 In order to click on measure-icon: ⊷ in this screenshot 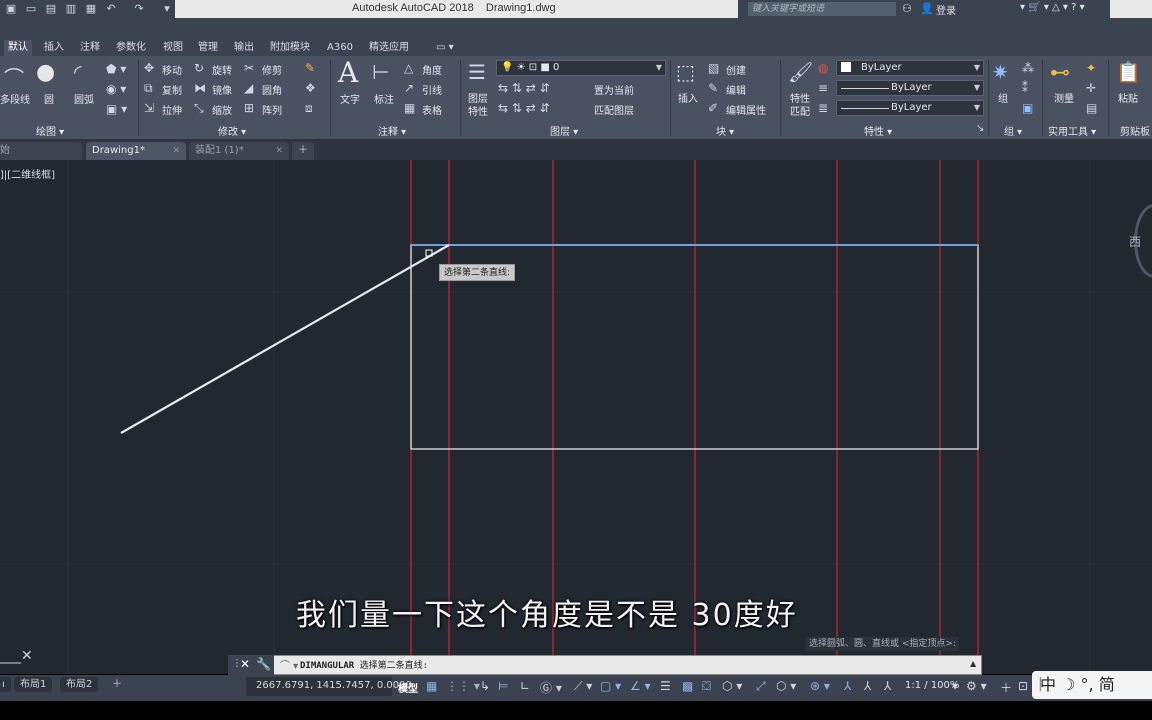, I will do `click(1060, 72)`.